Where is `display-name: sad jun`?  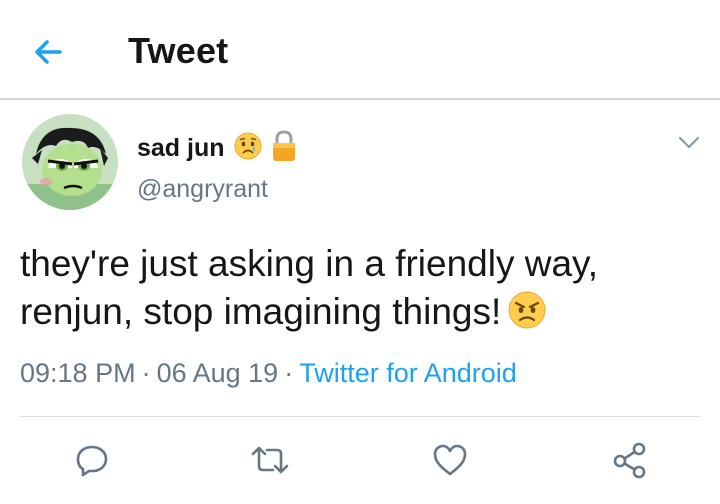 display-name: sad jun is located at coordinates (181, 147).